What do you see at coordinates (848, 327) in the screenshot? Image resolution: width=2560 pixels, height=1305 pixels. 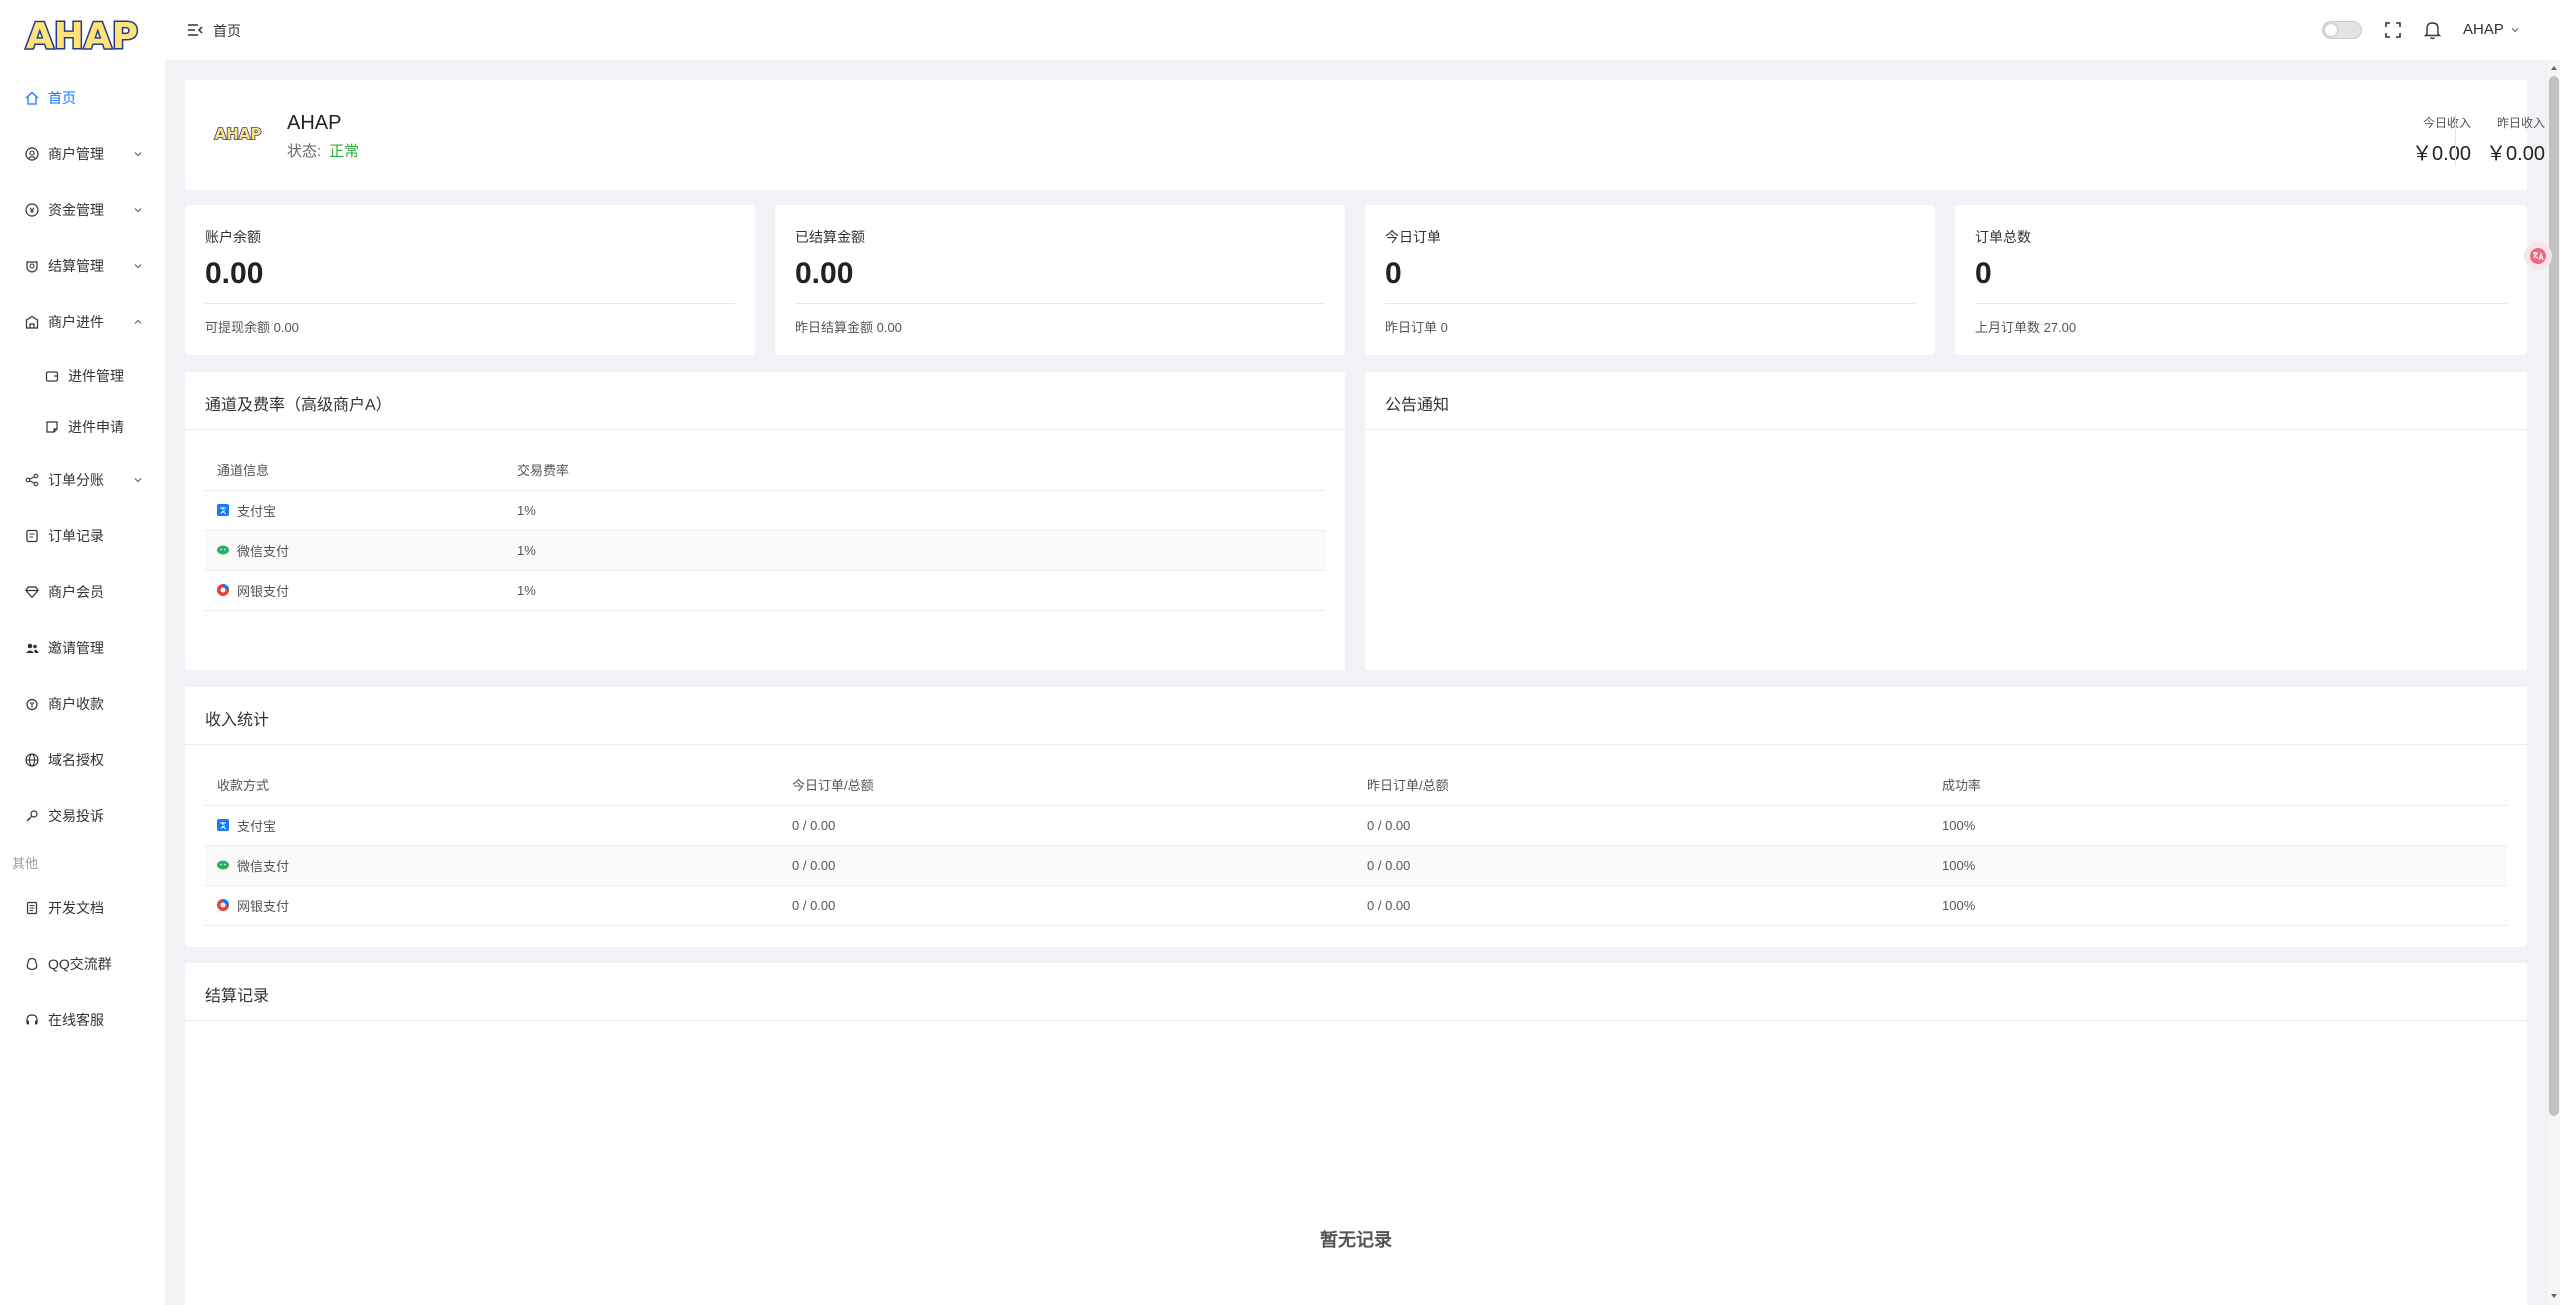 I see `stat-sub: 昨日结算金额 0.00` at bounding box center [848, 327].